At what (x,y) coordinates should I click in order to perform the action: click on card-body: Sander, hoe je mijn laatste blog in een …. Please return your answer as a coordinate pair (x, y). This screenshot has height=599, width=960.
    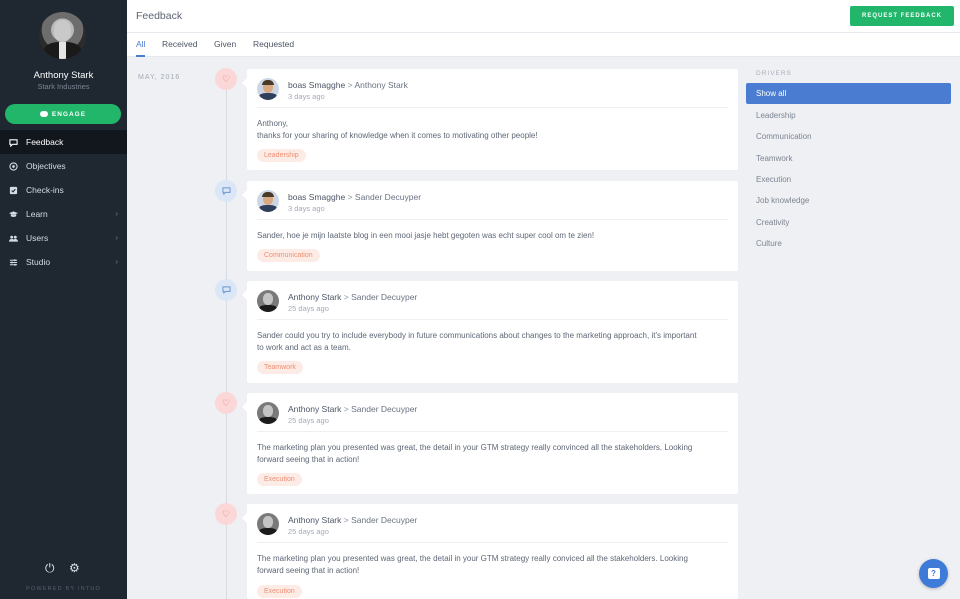
    Looking at the image, I should click on (492, 236).